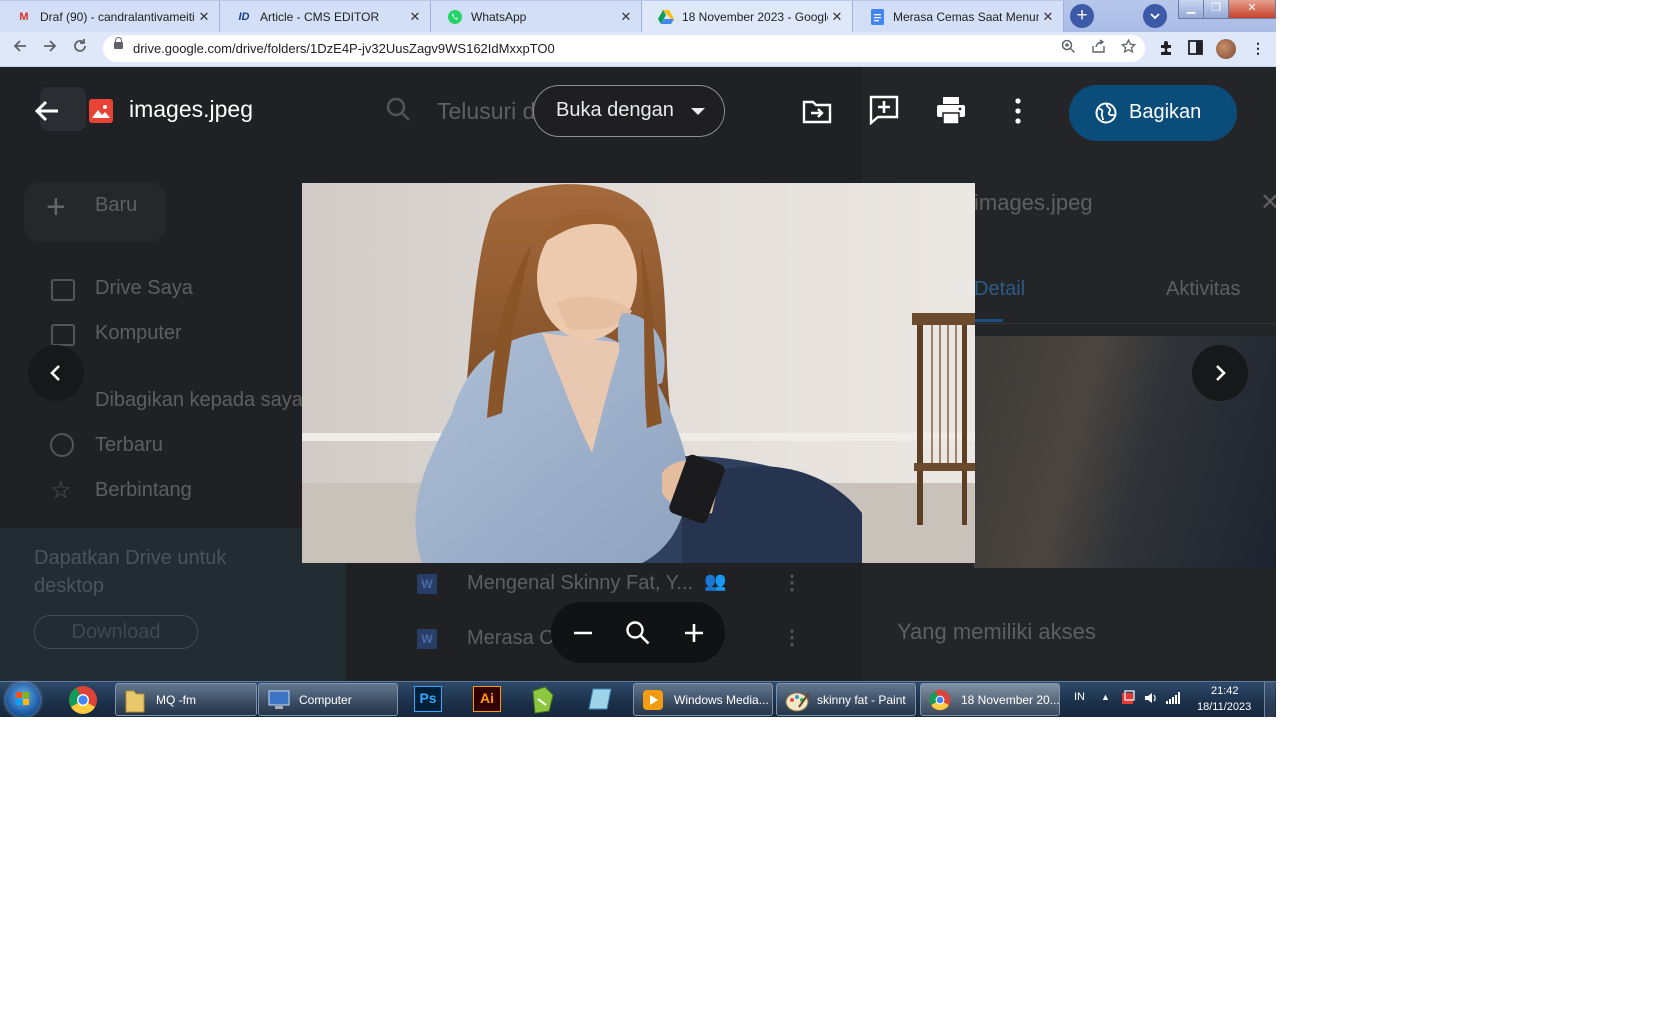 Image resolution: width=1678 pixels, height=1032 pixels. Describe the element at coordinates (1268, 202) in the screenshot. I see `close-details-icon: ✕` at that location.